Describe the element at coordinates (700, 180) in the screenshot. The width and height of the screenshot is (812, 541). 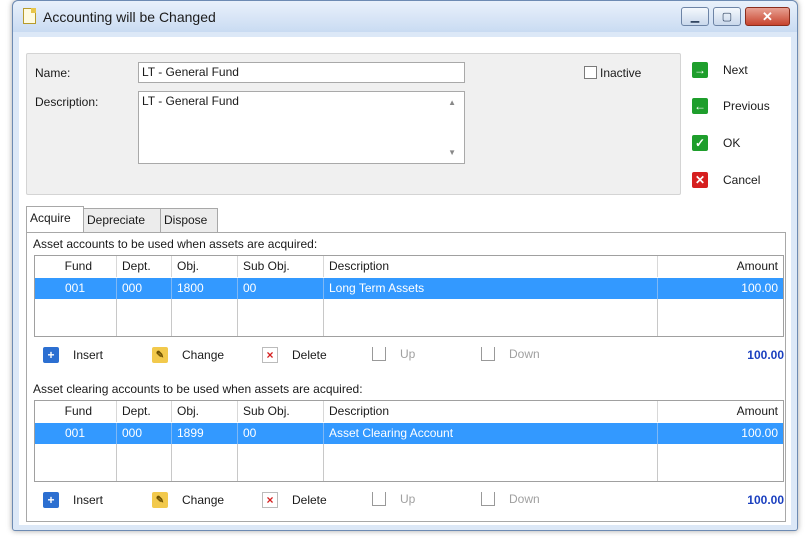
I see `x-icon: ✕` at that location.